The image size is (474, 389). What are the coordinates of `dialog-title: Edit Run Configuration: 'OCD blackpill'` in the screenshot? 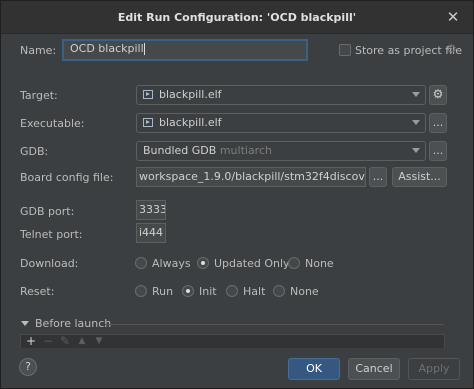 It's located at (237, 17).